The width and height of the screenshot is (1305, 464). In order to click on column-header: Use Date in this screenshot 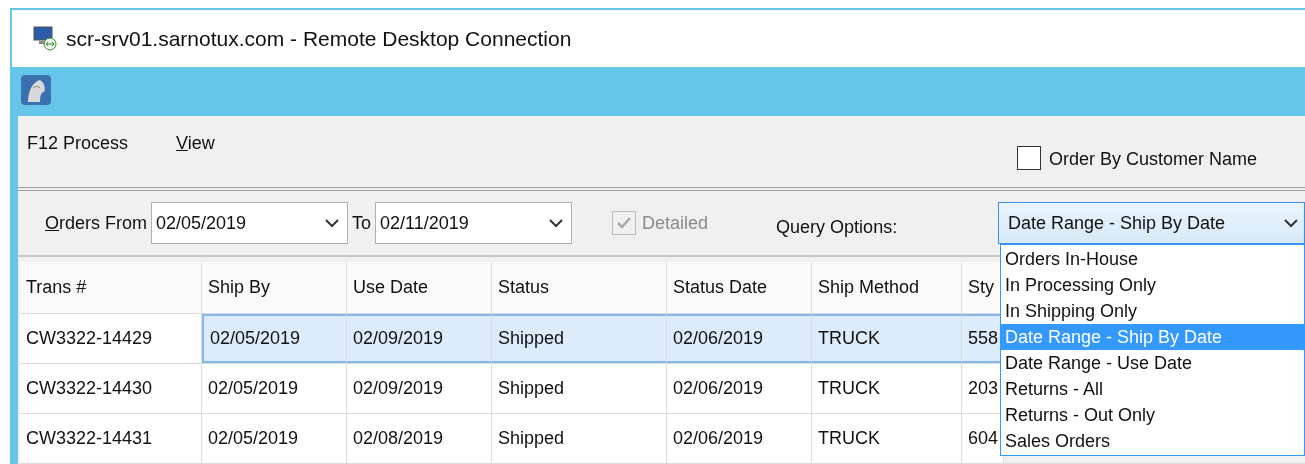, I will do `click(419, 287)`.